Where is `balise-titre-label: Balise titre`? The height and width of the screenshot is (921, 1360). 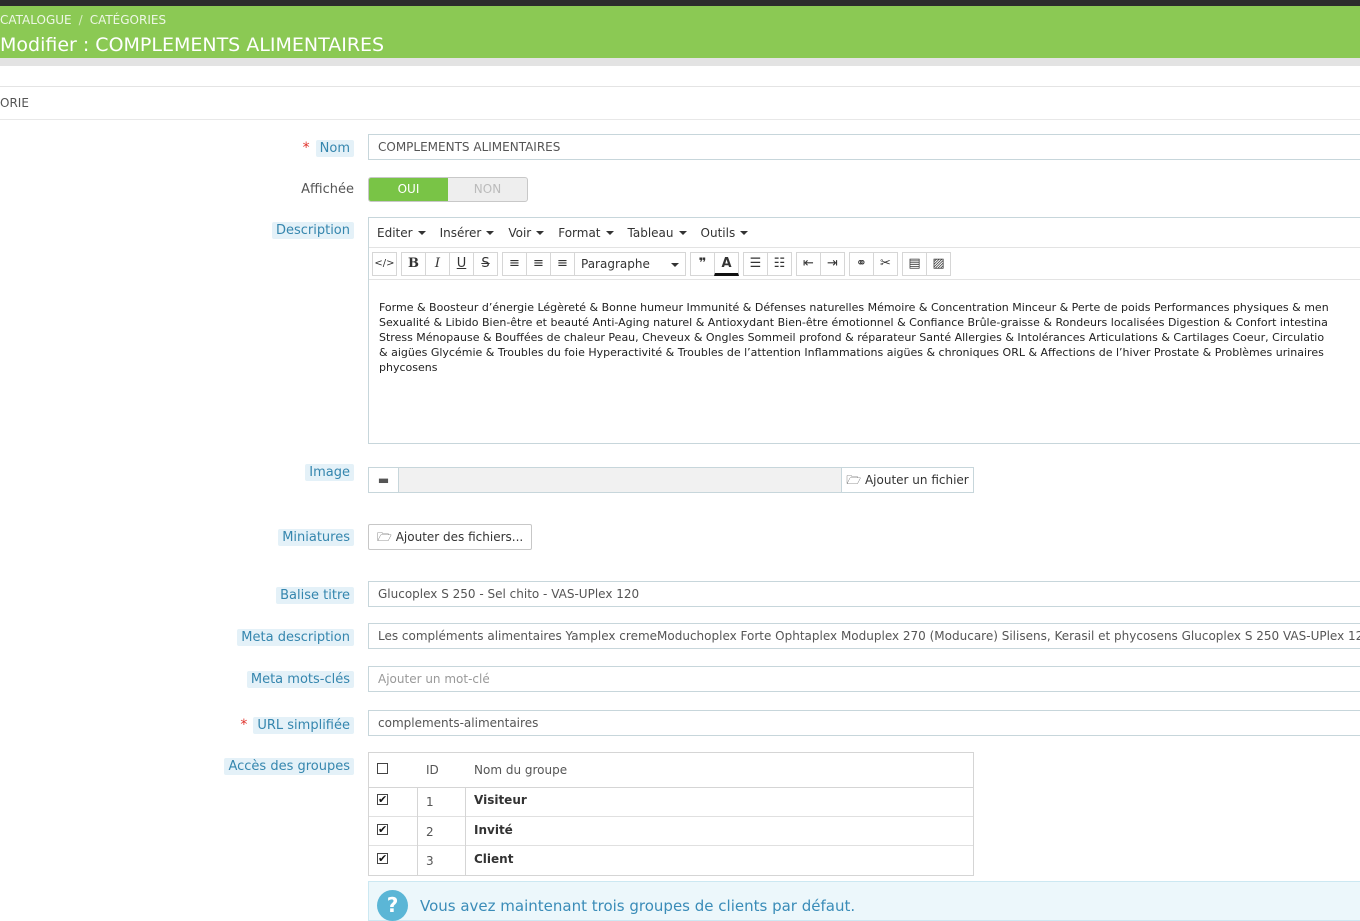
balise-titre-label: Balise titre is located at coordinates (315, 595).